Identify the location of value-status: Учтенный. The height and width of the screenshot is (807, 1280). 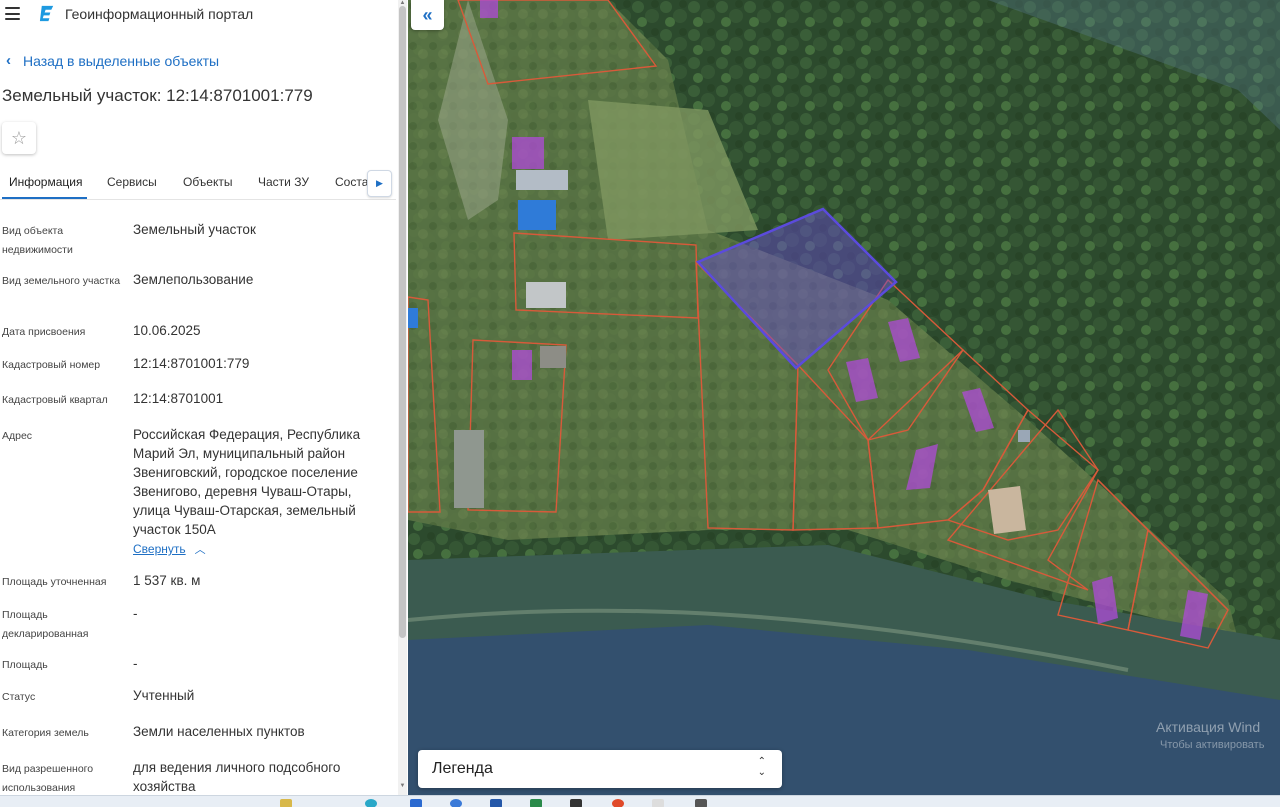
(164, 695).